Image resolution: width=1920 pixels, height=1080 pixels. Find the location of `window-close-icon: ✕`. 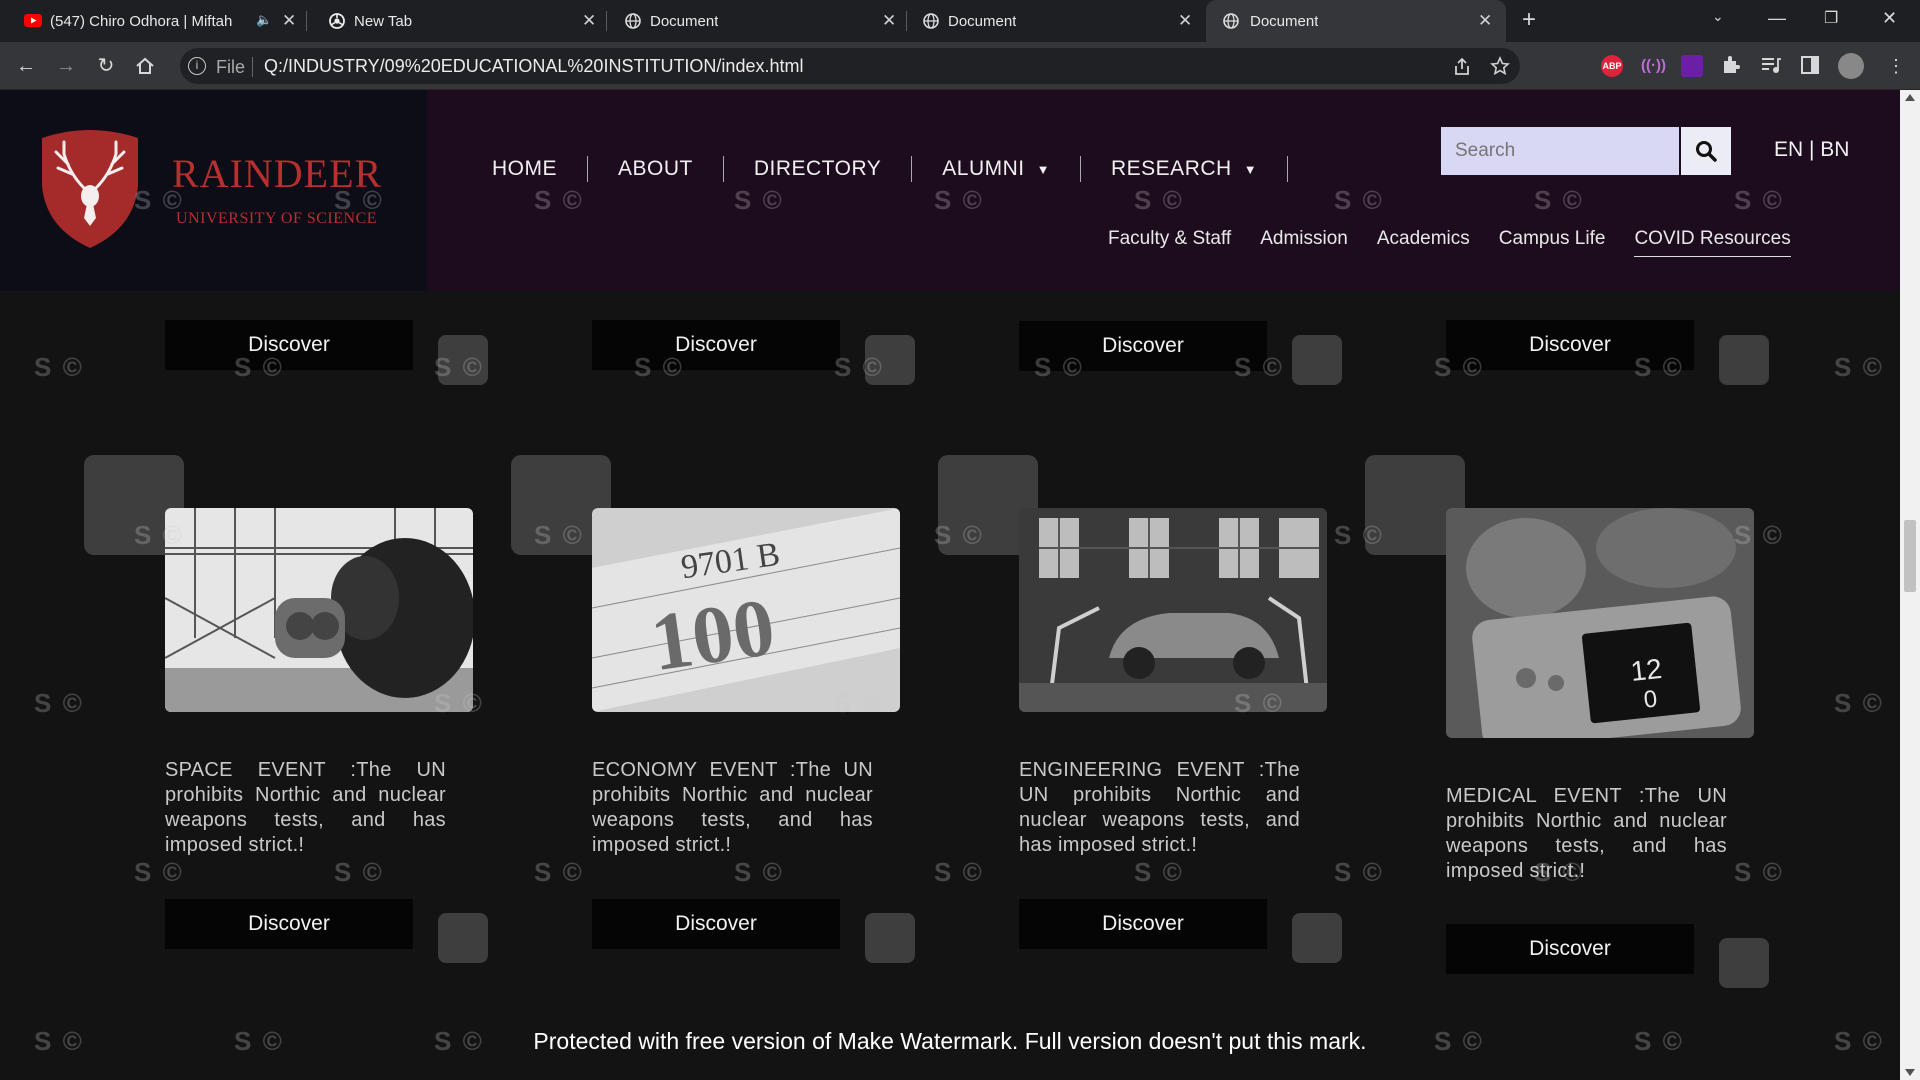

window-close-icon: ✕ is located at coordinates (1889, 18).